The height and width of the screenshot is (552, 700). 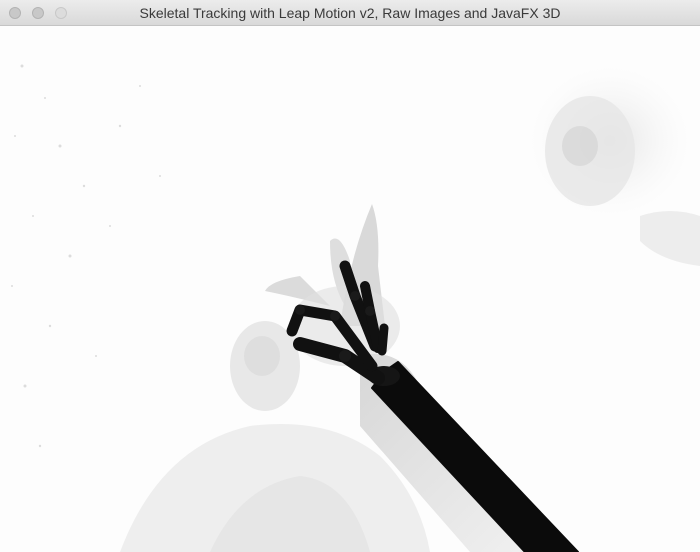 I want to click on raw-image-noise, so click(x=86, y=256).